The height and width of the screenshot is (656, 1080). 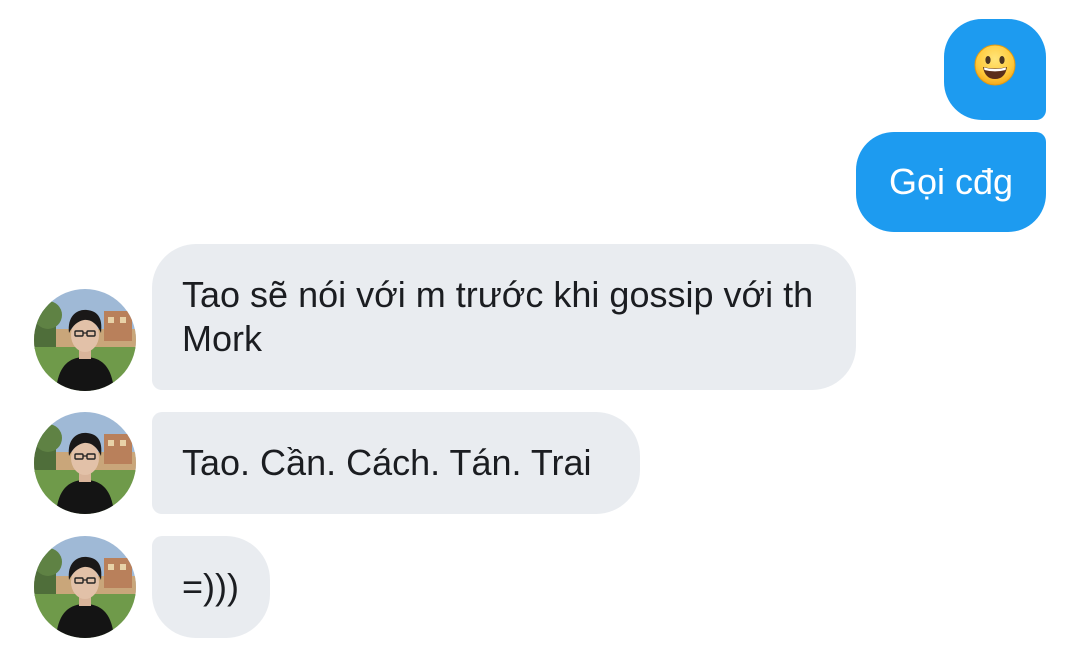 I want to click on message-text: Gọi cđg, so click(x=951, y=181).